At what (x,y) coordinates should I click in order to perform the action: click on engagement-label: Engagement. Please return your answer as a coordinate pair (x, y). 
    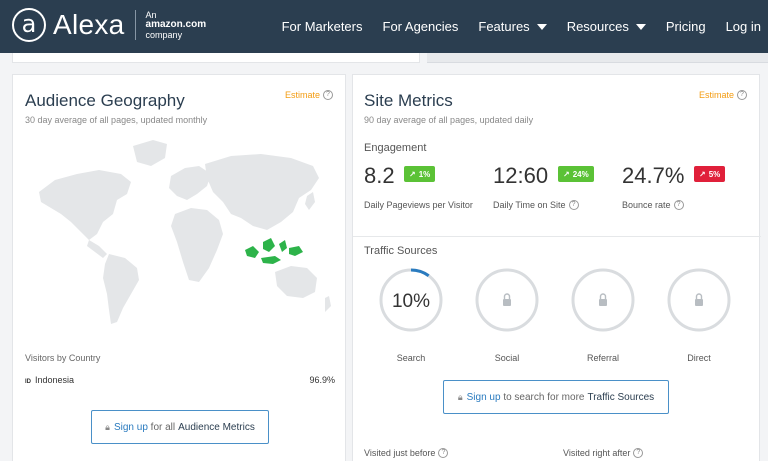
    Looking at the image, I should click on (395, 148).